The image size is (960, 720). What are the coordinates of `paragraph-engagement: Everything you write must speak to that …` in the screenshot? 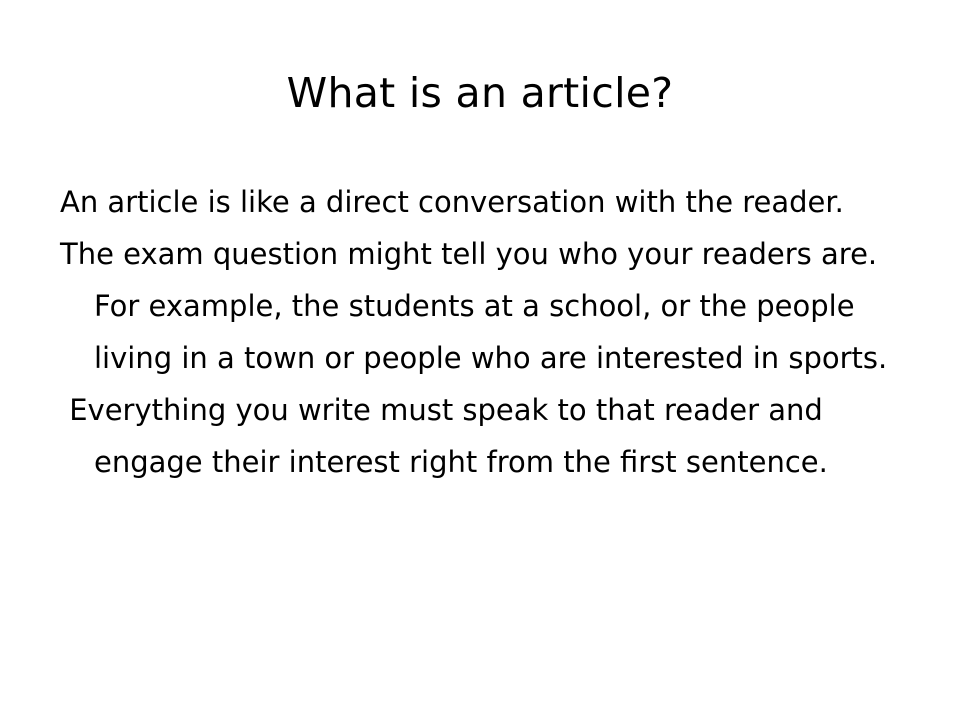 It's located at (446, 436).